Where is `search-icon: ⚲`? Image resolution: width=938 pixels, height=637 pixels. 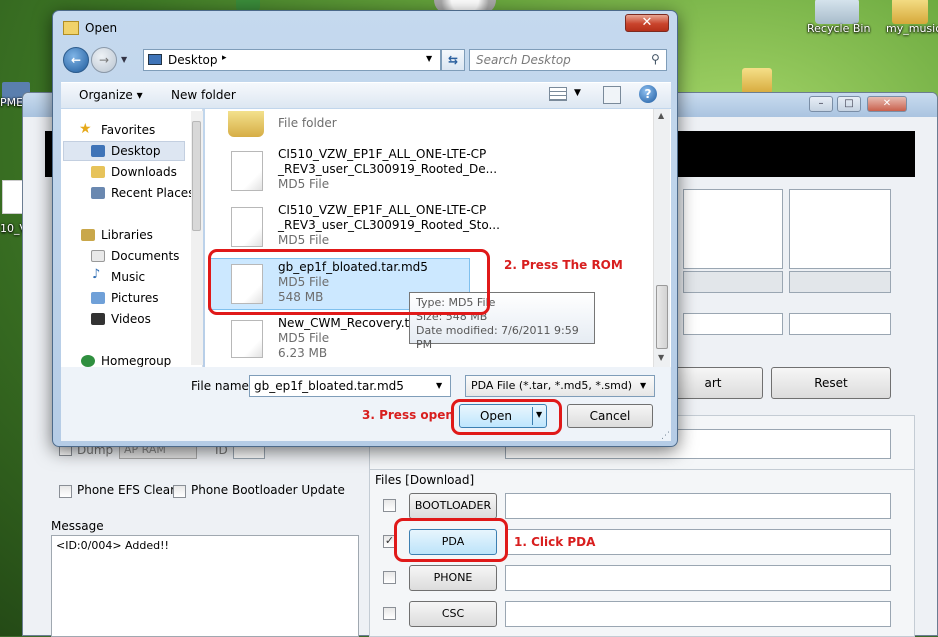 search-icon: ⚲ is located at coordinates (655, 59).